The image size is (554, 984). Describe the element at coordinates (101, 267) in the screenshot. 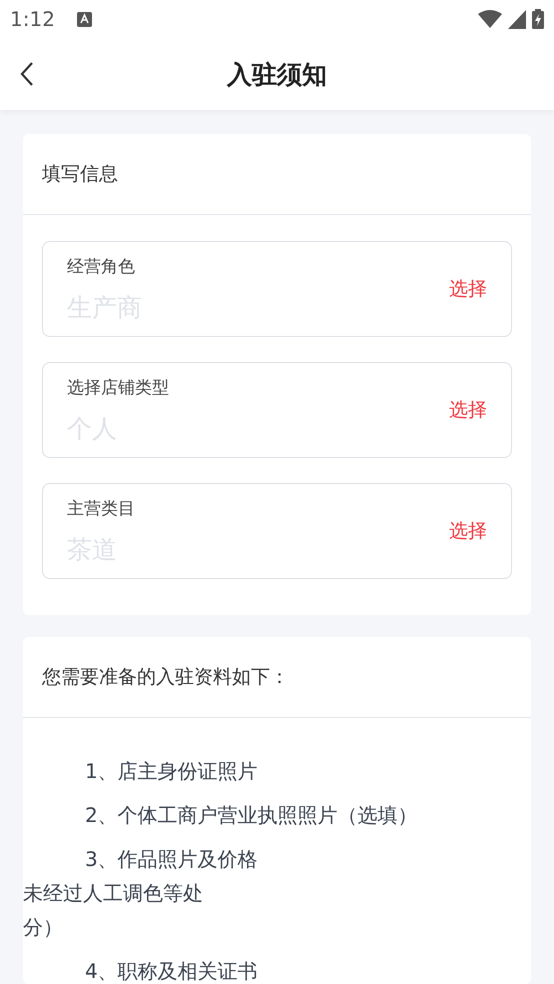

I see `field-label: 经营角色` at that location.